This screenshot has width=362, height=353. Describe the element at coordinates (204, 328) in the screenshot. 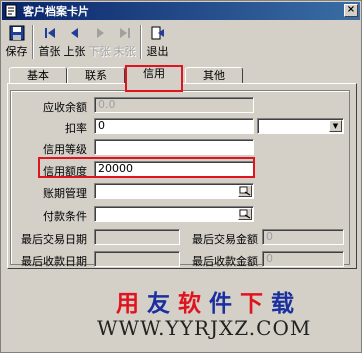

I see `watermark-url: WWW.YYRJXZ.COM` at that location.